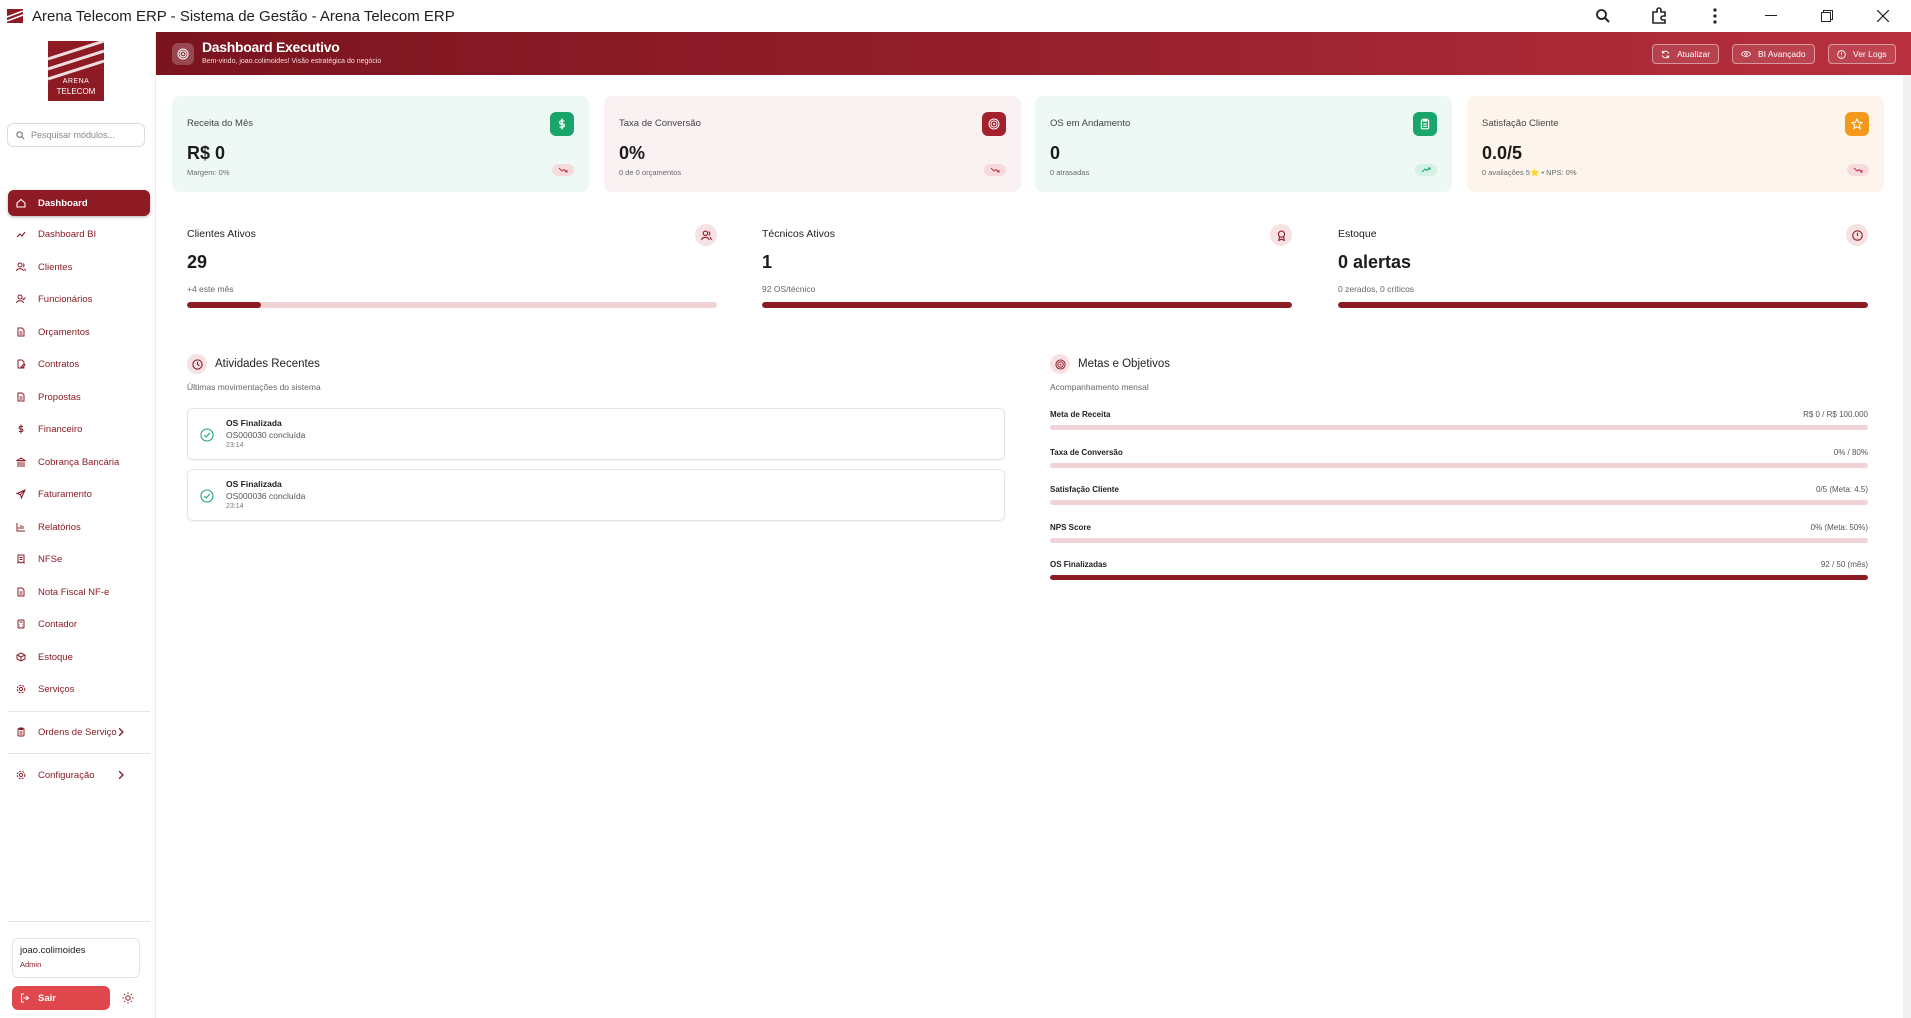  I want to click on goal-item: Satisfação Cliente 0/5 (Meta: 4.5), so click(1459, 500).